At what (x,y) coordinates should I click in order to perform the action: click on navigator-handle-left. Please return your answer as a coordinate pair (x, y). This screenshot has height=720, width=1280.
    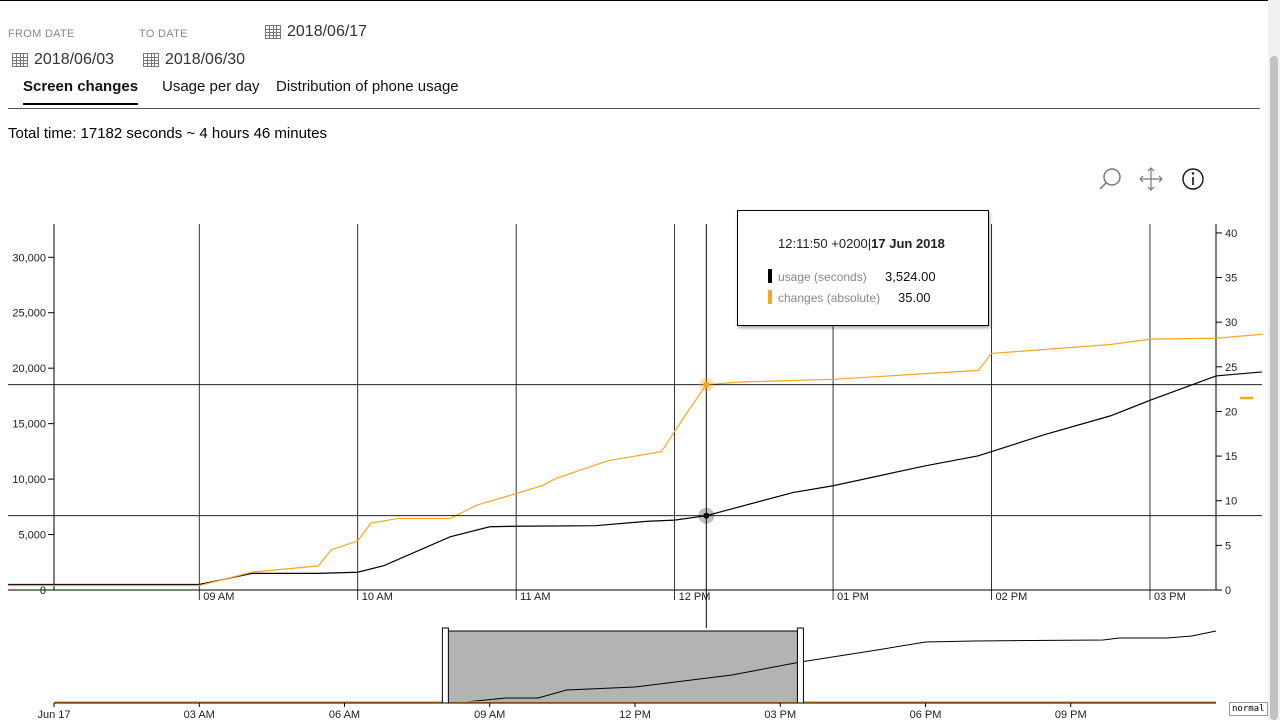
    Looking at the image, I should click on (445, 665).